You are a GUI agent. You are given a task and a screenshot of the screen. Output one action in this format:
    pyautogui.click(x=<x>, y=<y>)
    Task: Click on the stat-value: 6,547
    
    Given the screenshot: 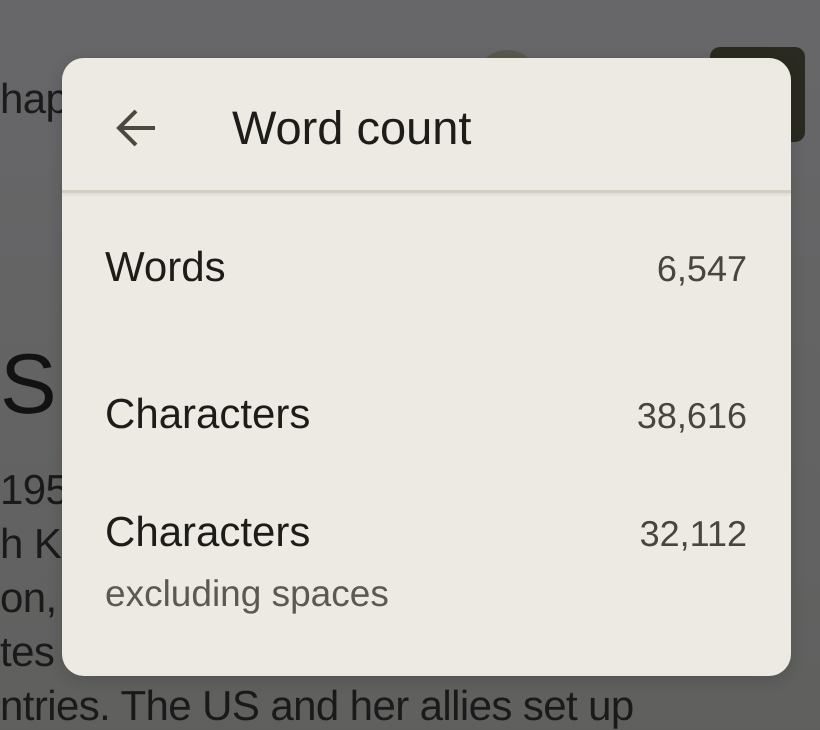 What is the action you would take?
    pyautogui.click(x=701, y=268)
    